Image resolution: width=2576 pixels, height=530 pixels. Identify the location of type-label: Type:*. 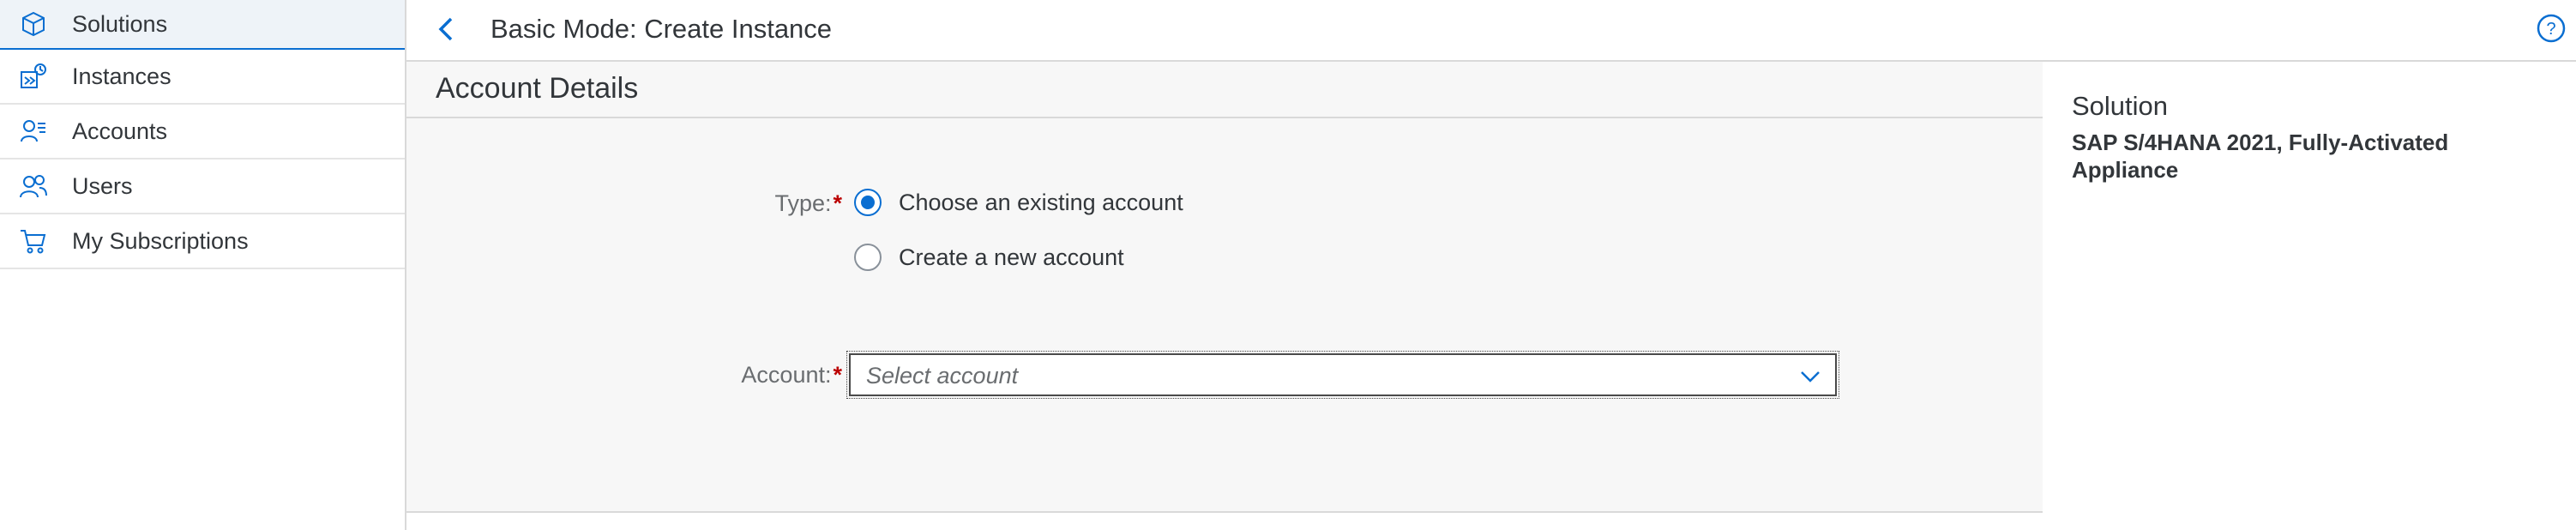
(801, 203).